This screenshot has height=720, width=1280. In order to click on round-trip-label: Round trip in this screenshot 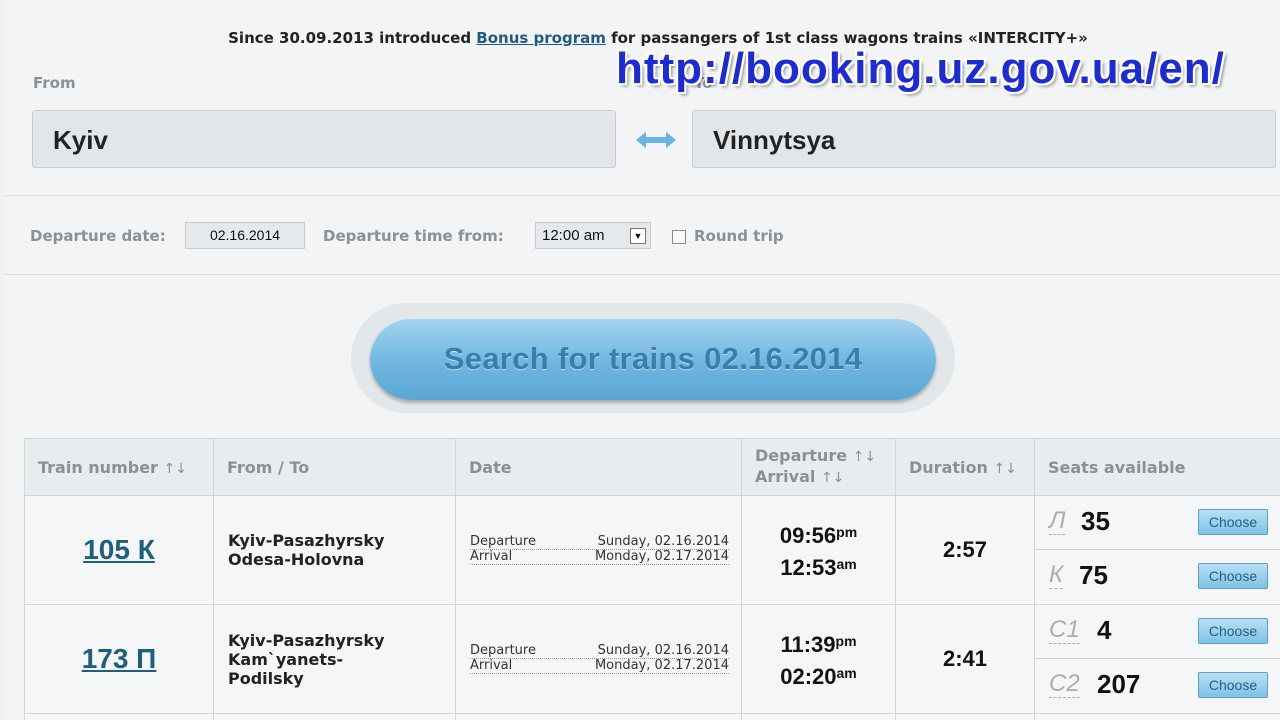, I will do `click(739, 236)`.